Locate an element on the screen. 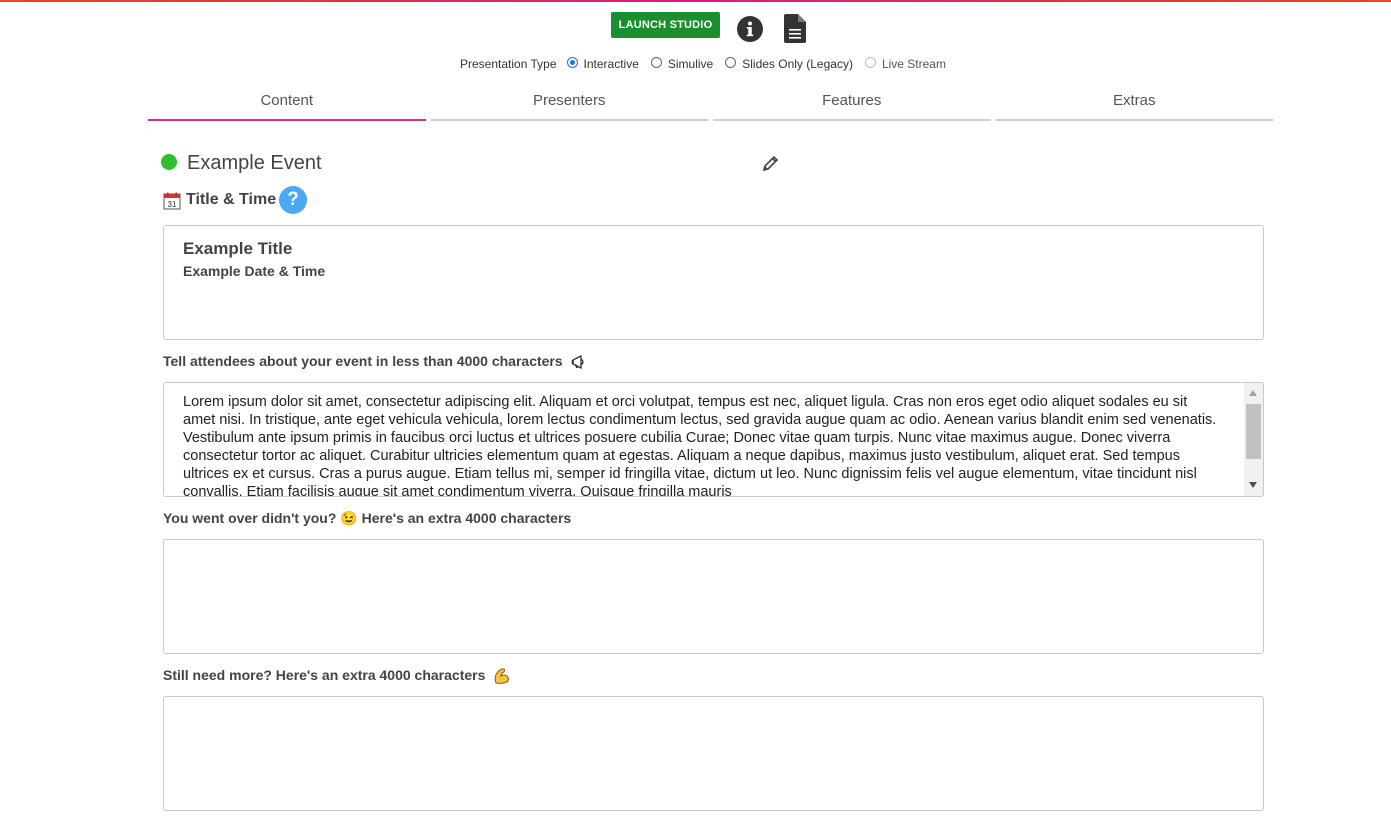 This screenshot has width=1391, height=817. description-scrollbar is located at coordinates (1253, 439).